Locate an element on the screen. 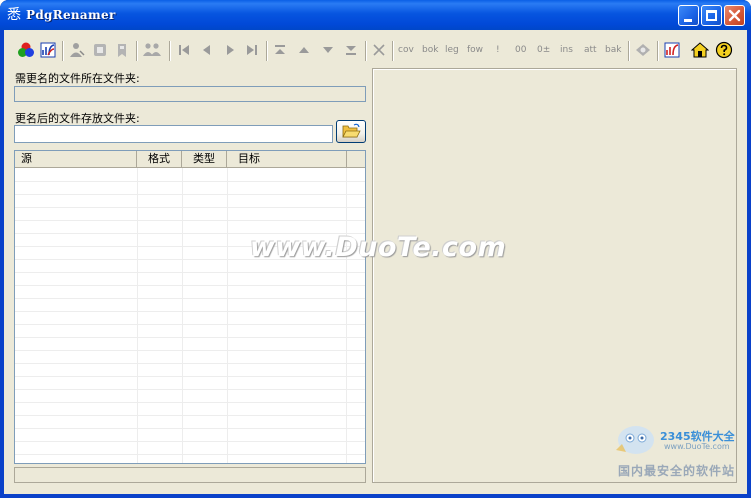 The height and width of the screenshot is (498, 751). close-icon is located at coordinates (734, 15).